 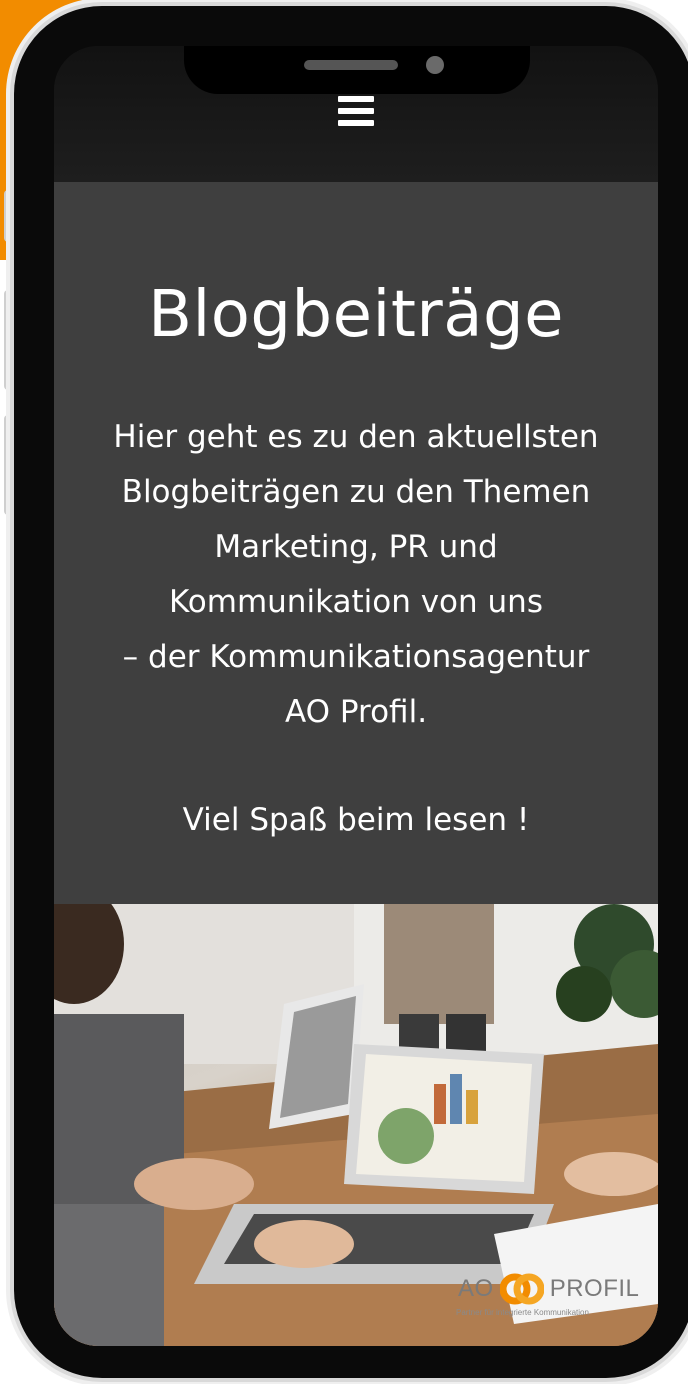 What do you see at coordinates (548, 1289) in the screenshot?
I see `ao-profil-logo: AO PROFIL` at bounding box center [548, 1289].